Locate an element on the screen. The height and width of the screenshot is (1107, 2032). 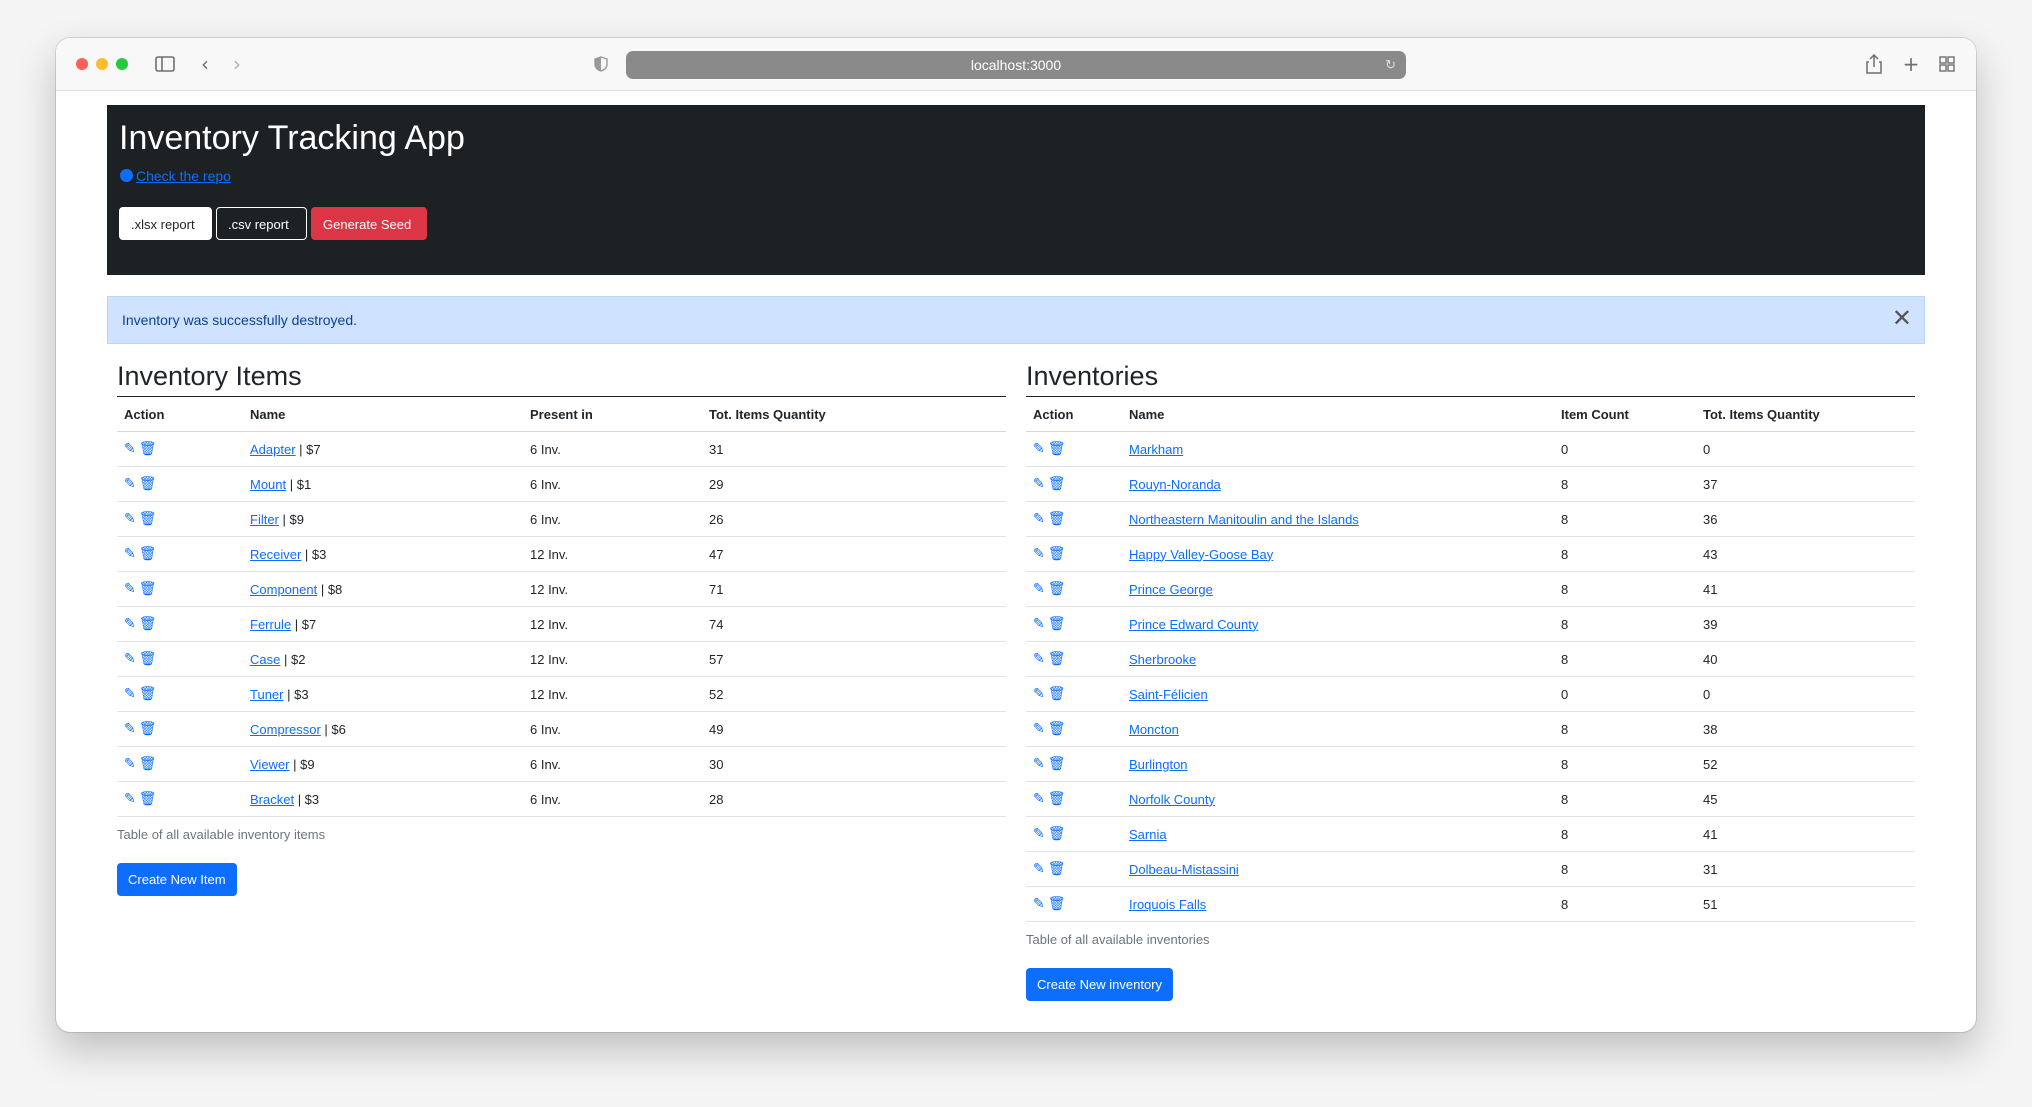
minimize-window-button is located at coordinates (102, 64).